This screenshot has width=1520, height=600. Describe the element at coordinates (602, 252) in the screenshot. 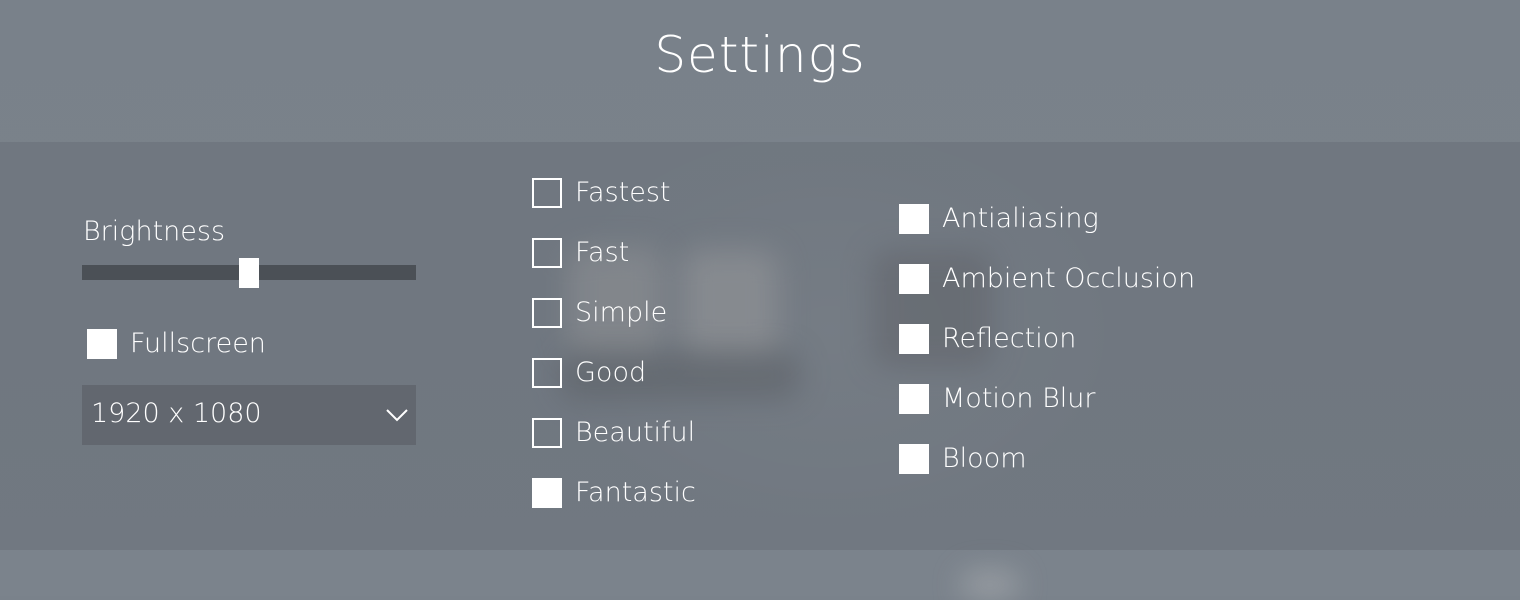

I see `quality-label: Fast` at that location.